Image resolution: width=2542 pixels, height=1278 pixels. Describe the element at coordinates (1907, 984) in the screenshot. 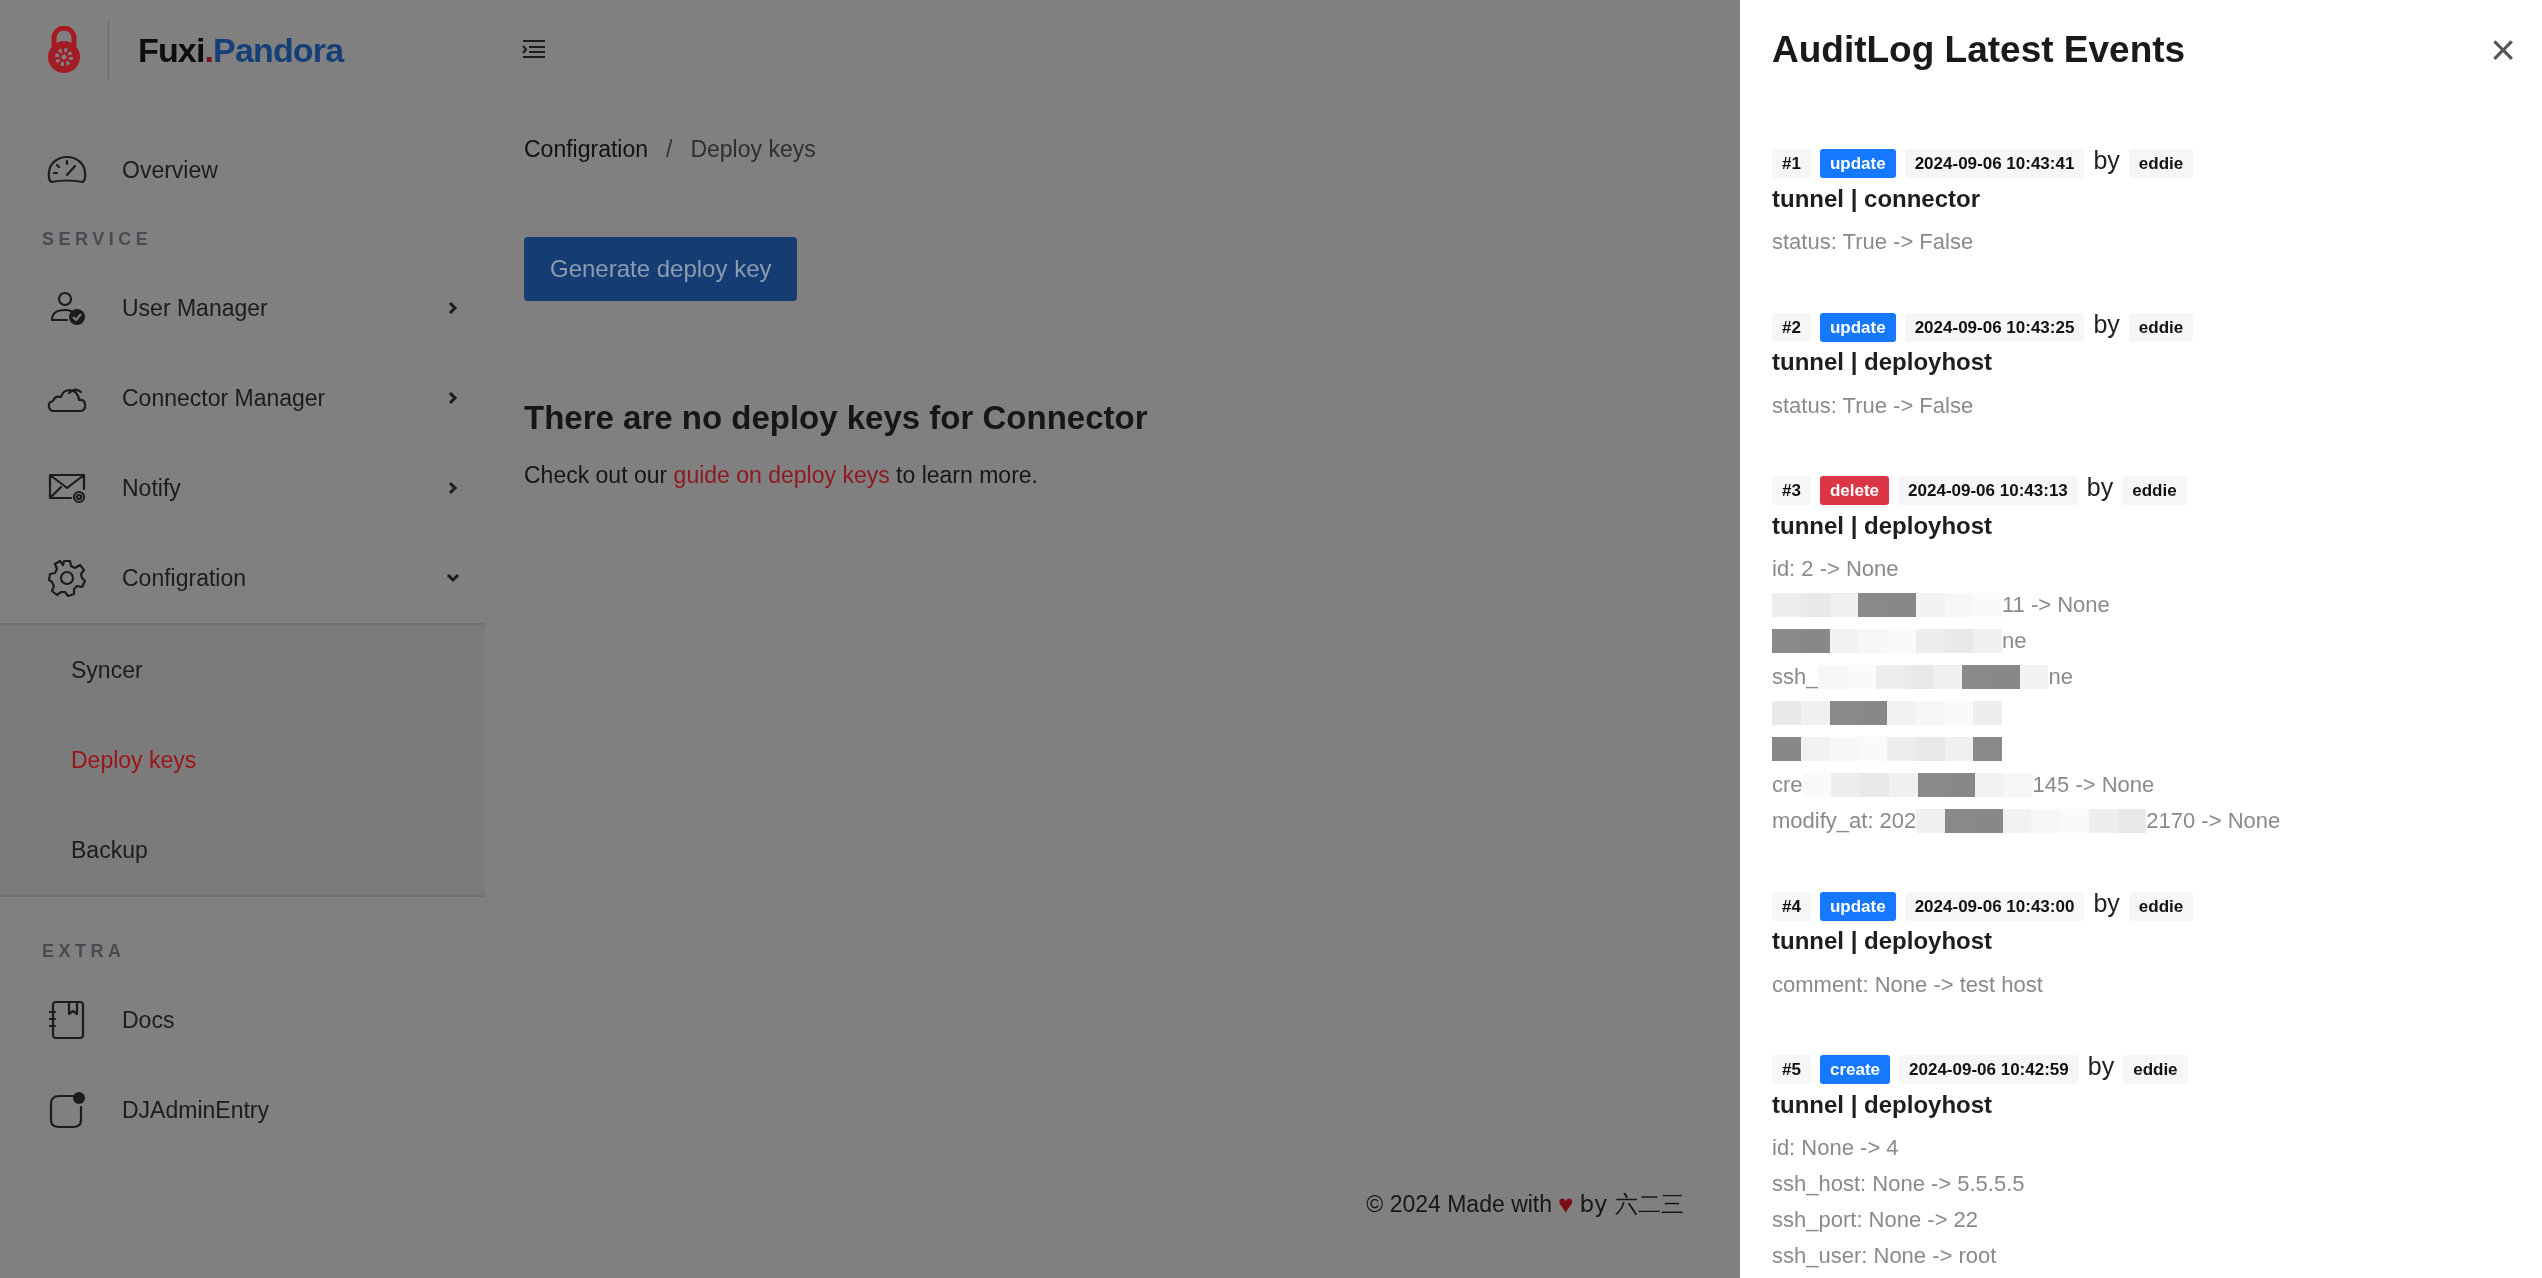

I see `change-text: comment: None -> test host` at that location.